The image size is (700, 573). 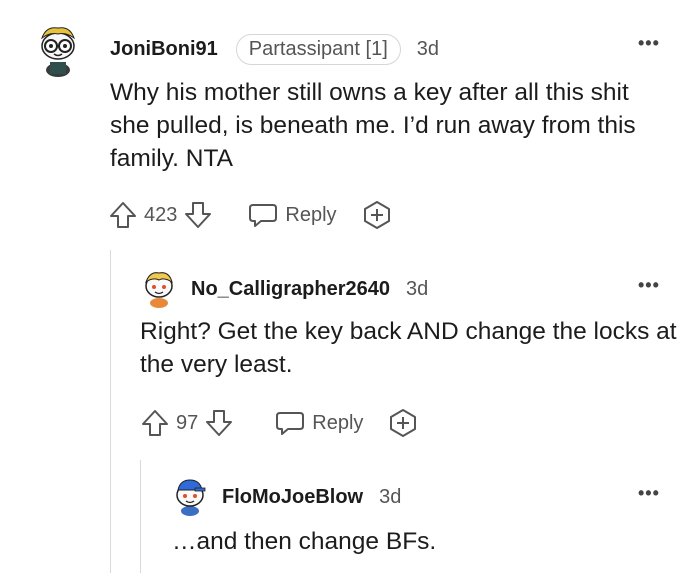 I want to click on avatar-snoo-blue-cap-icon, so click(x=190, y=498).